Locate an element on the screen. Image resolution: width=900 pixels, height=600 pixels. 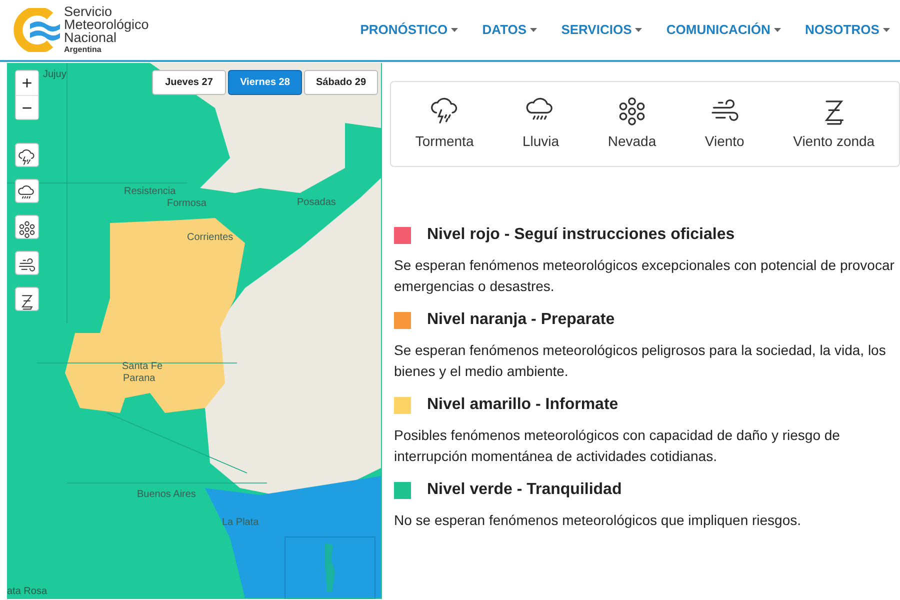
day-tab: Viernes 28 is located at coordinates (265, 82).